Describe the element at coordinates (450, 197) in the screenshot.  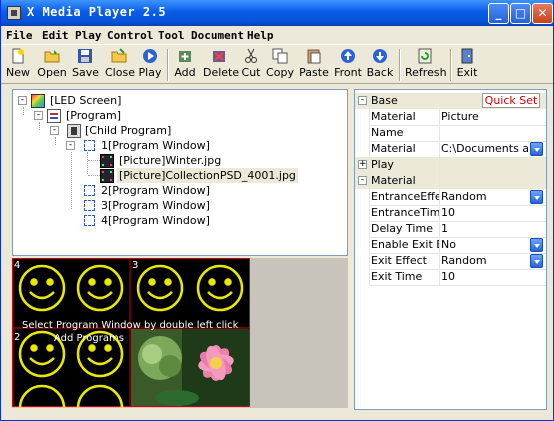
I see `prop-row: EntranceEffect Random` at that location.